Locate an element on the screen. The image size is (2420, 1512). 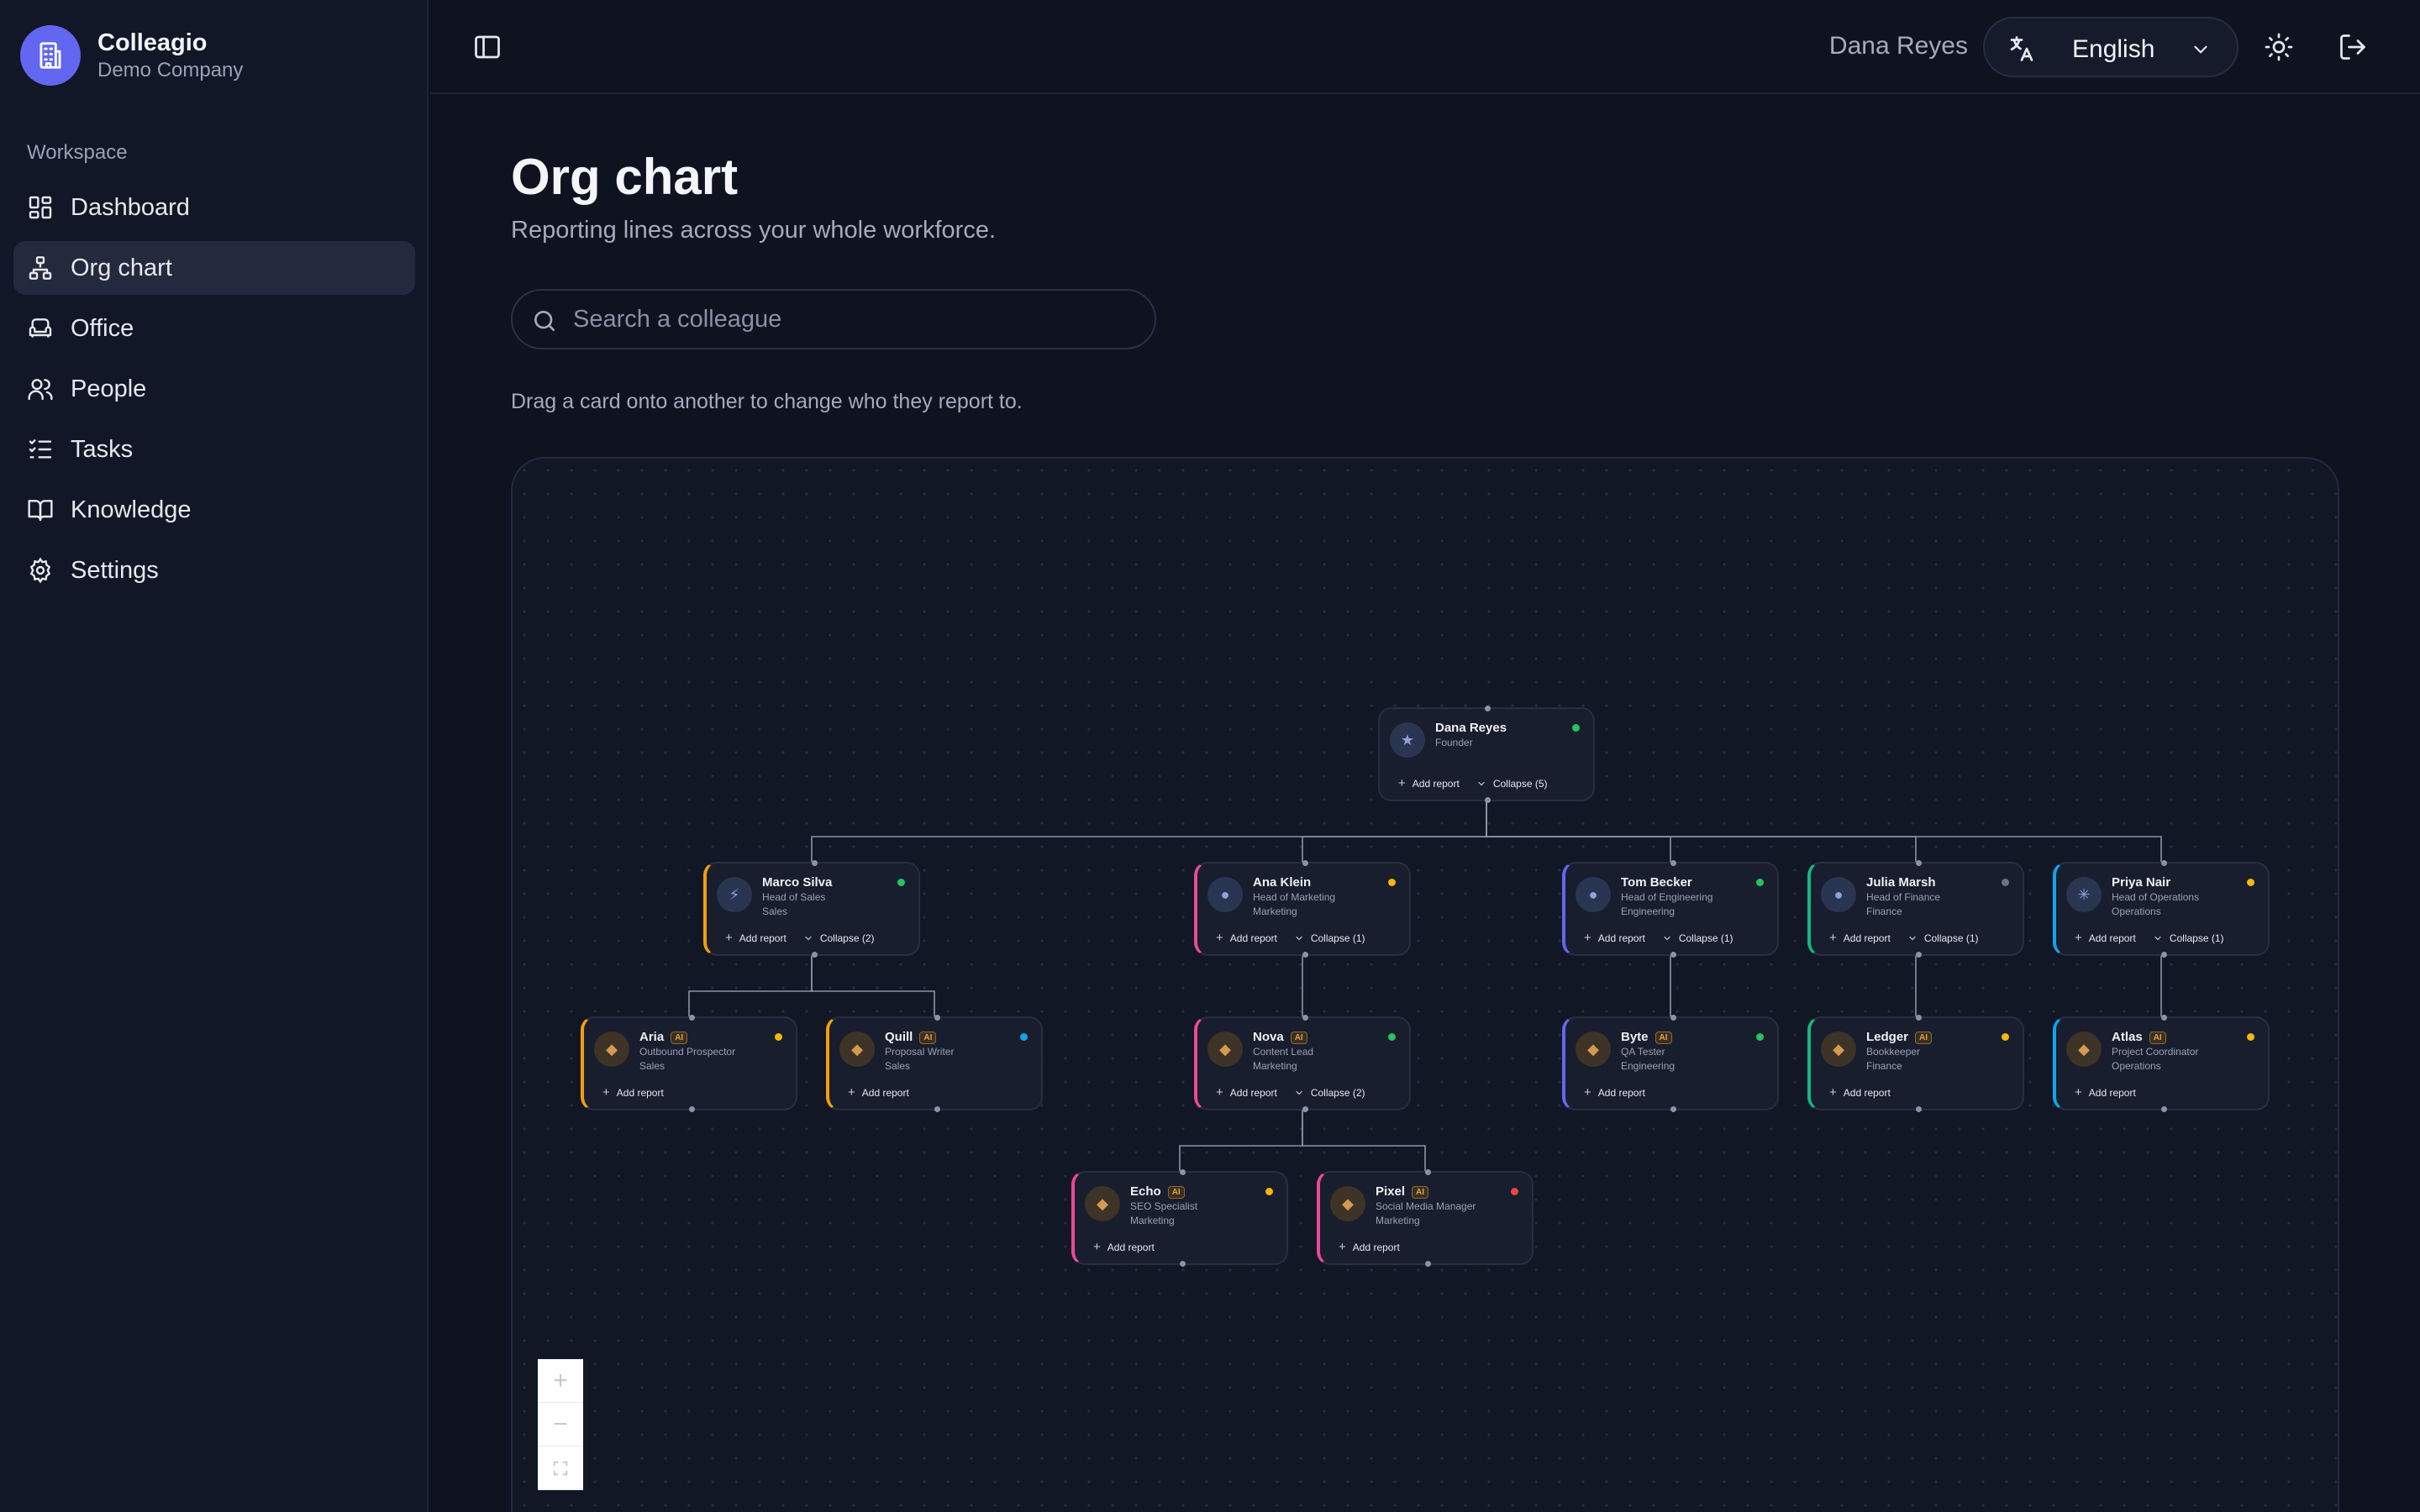
language-select: English is located at coordinates (2110, 47).